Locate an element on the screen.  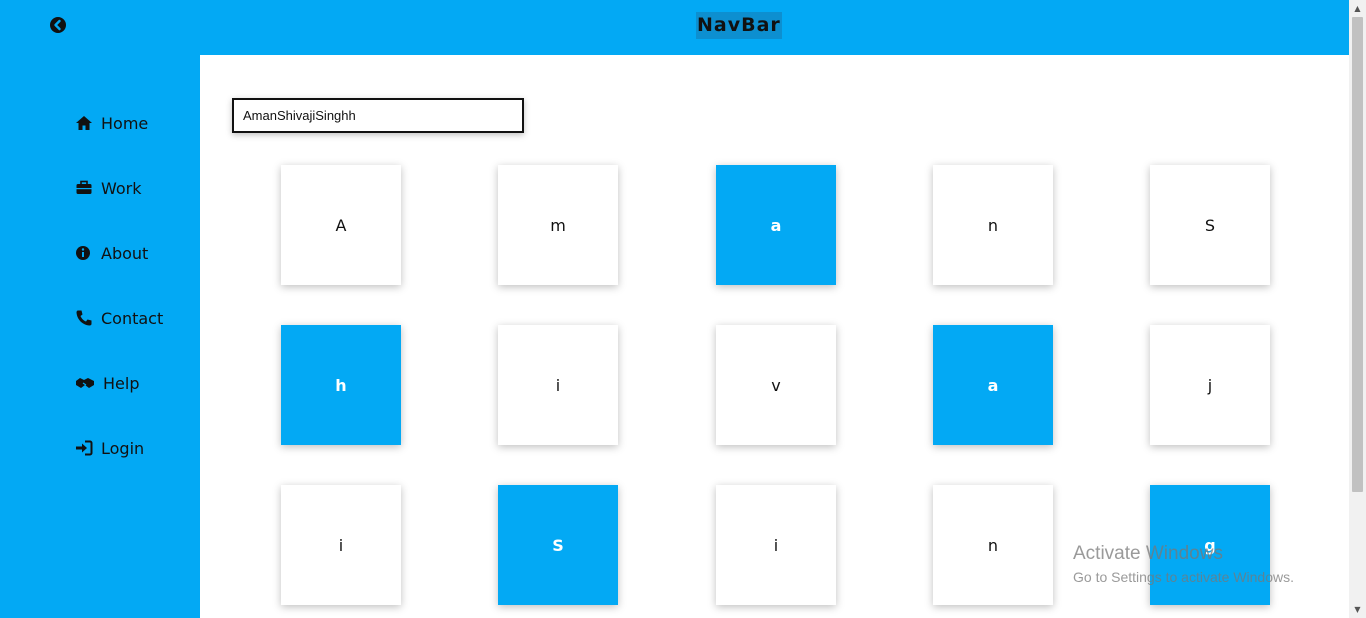
sidebar-item-label: Contact is located at coordinates (132, 318).